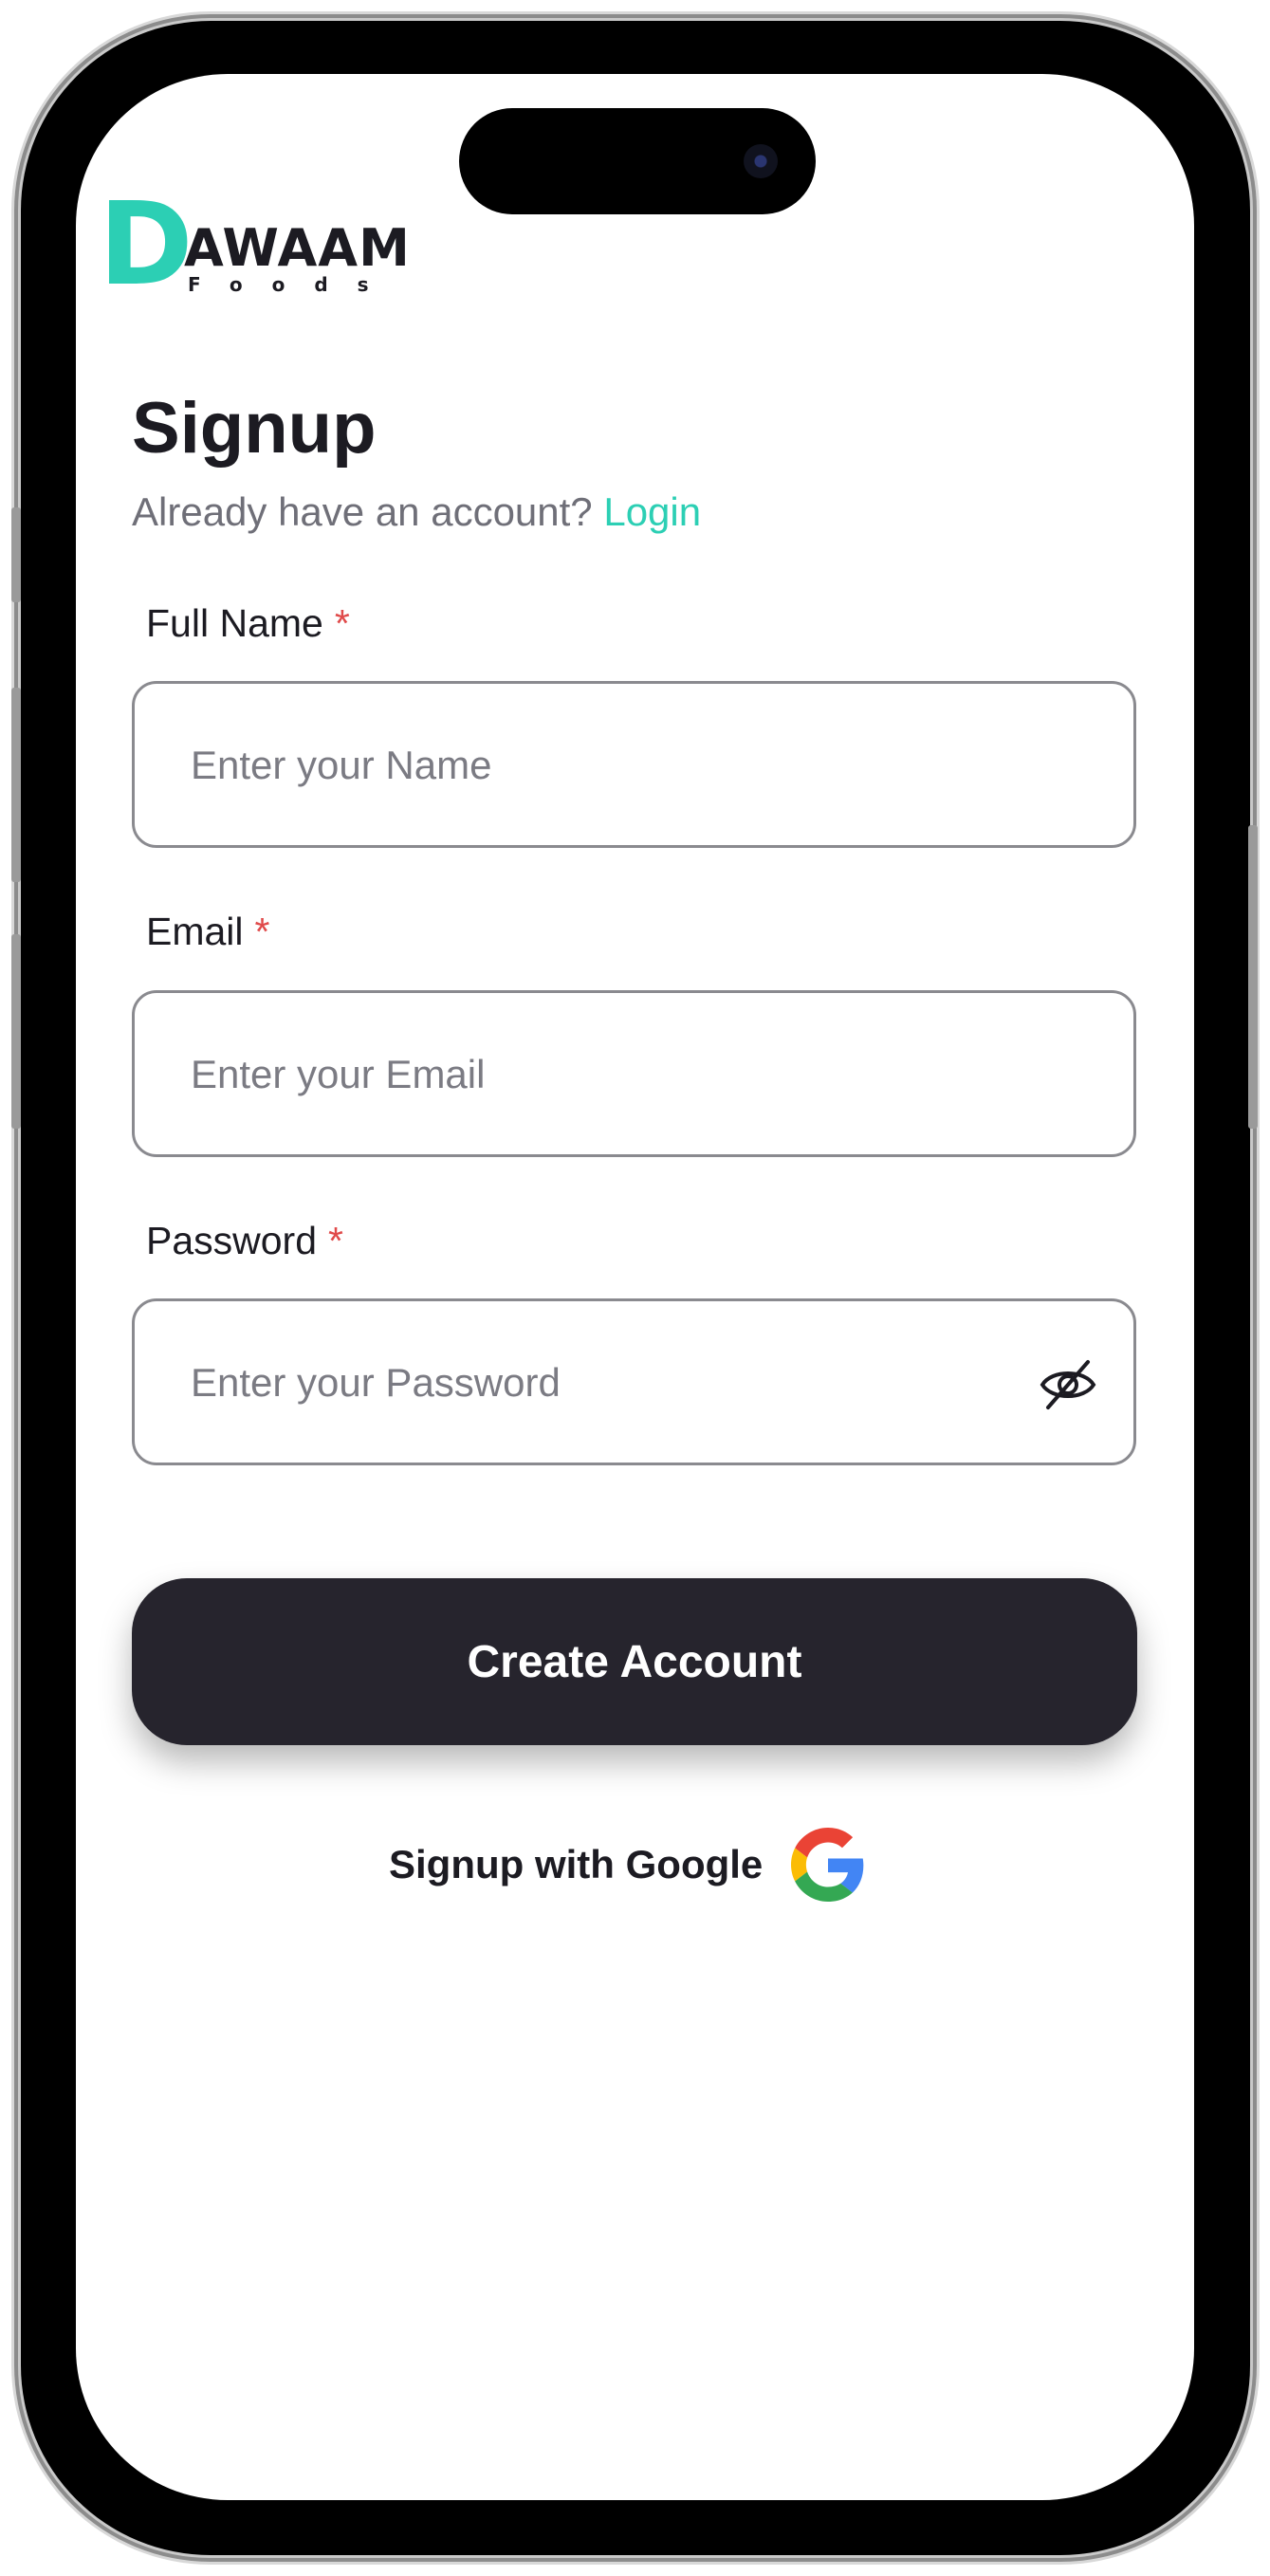 The image size is (1270, 2576). What do you see at coordinates (576, 1864) in the screenshot?
I see `google-signup-label: Signup with Google` at bounding box center [576, 1864].